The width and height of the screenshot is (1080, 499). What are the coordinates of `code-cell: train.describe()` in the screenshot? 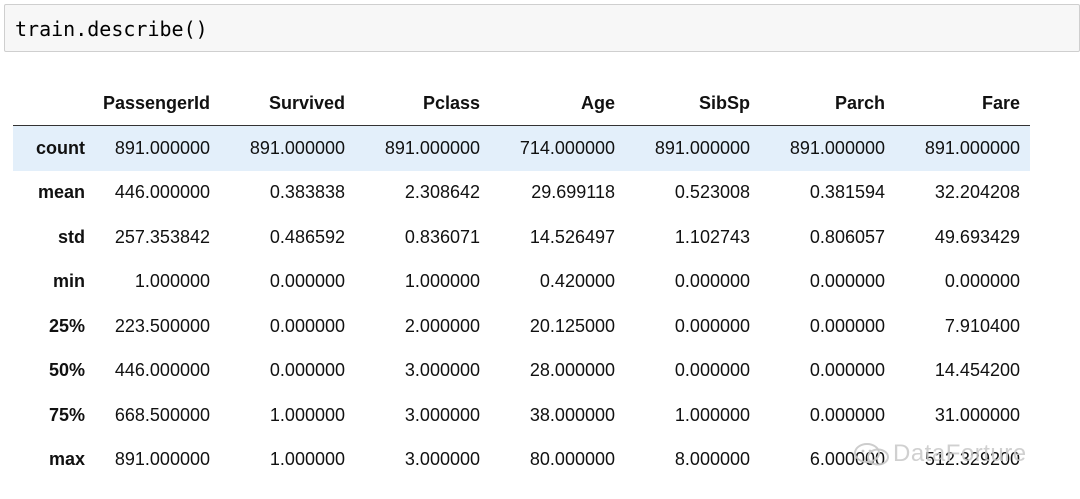 It's located at (542, 28).